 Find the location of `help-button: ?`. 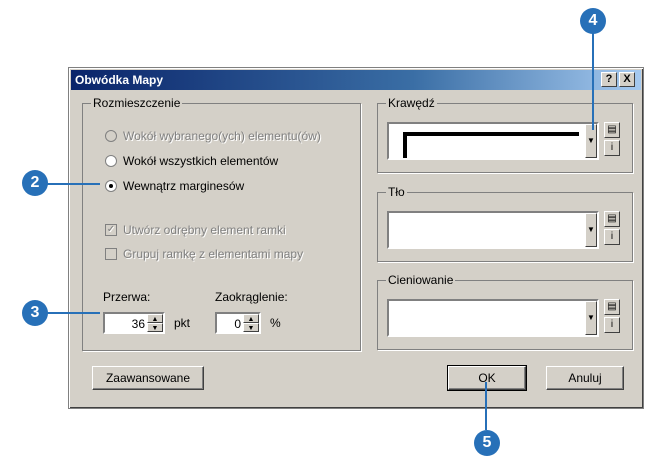

help-button: ? is located at coordinates (609, 79).